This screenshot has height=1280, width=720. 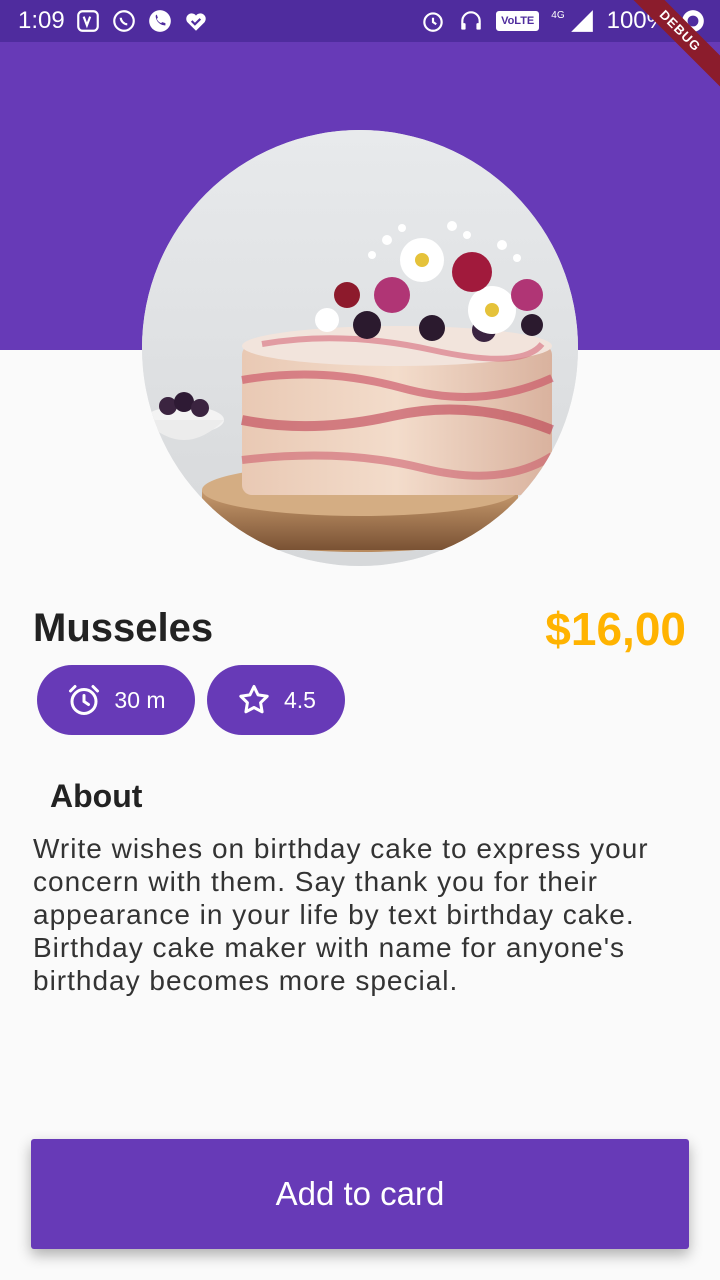 What do you see at coordinates (360, 1194) in the screenshot?
I see `add-to-cart-button: Add to card` at bounding box center [360, 1194].